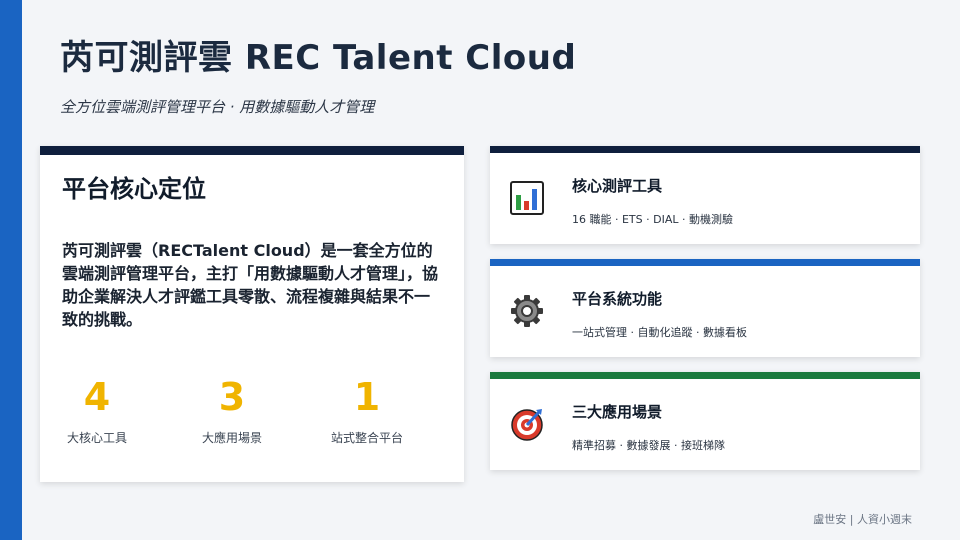 The image size is (960, 540). What do you see at coordinates (527, 424) in the screenshot?
I see `target-icon` at bounding box center [527, 424].